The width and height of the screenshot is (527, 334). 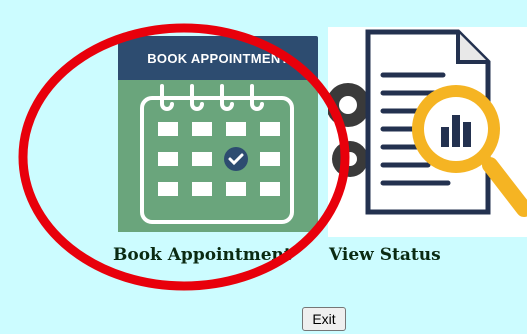 I want to click on view-status-label: View Status, so click(x=385, y=255).